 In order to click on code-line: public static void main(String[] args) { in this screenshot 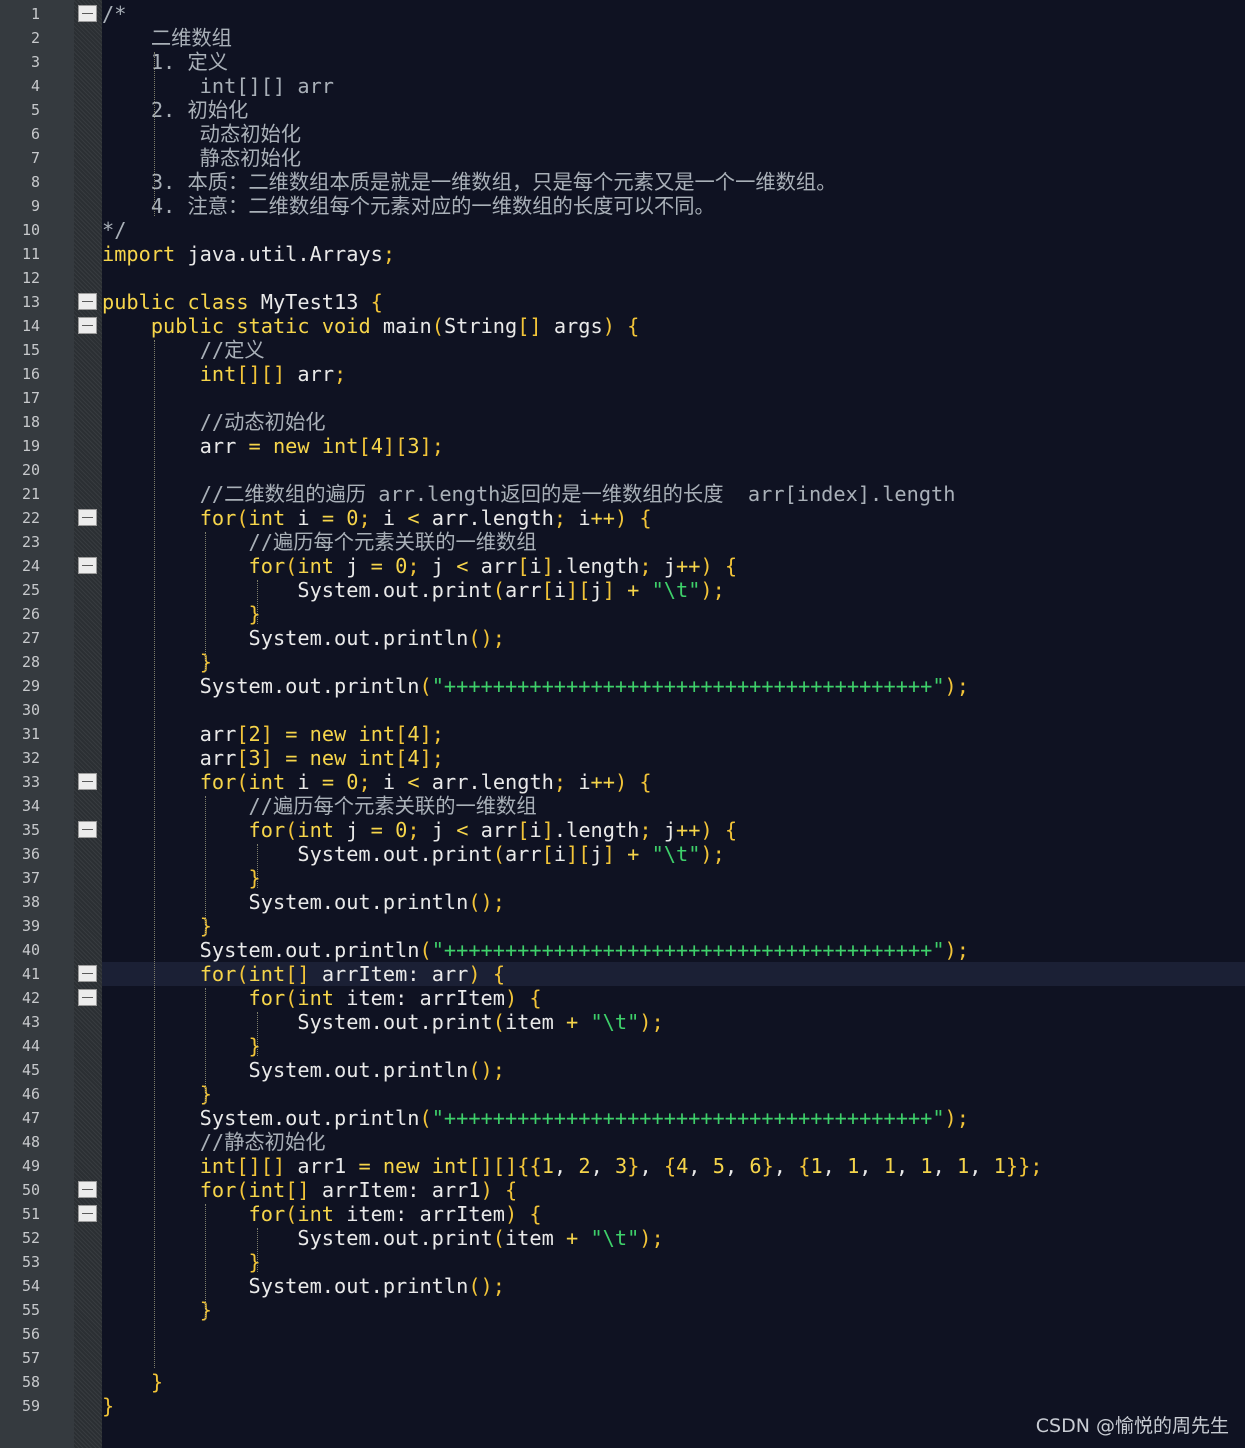, I will do `click(673, 326)`.